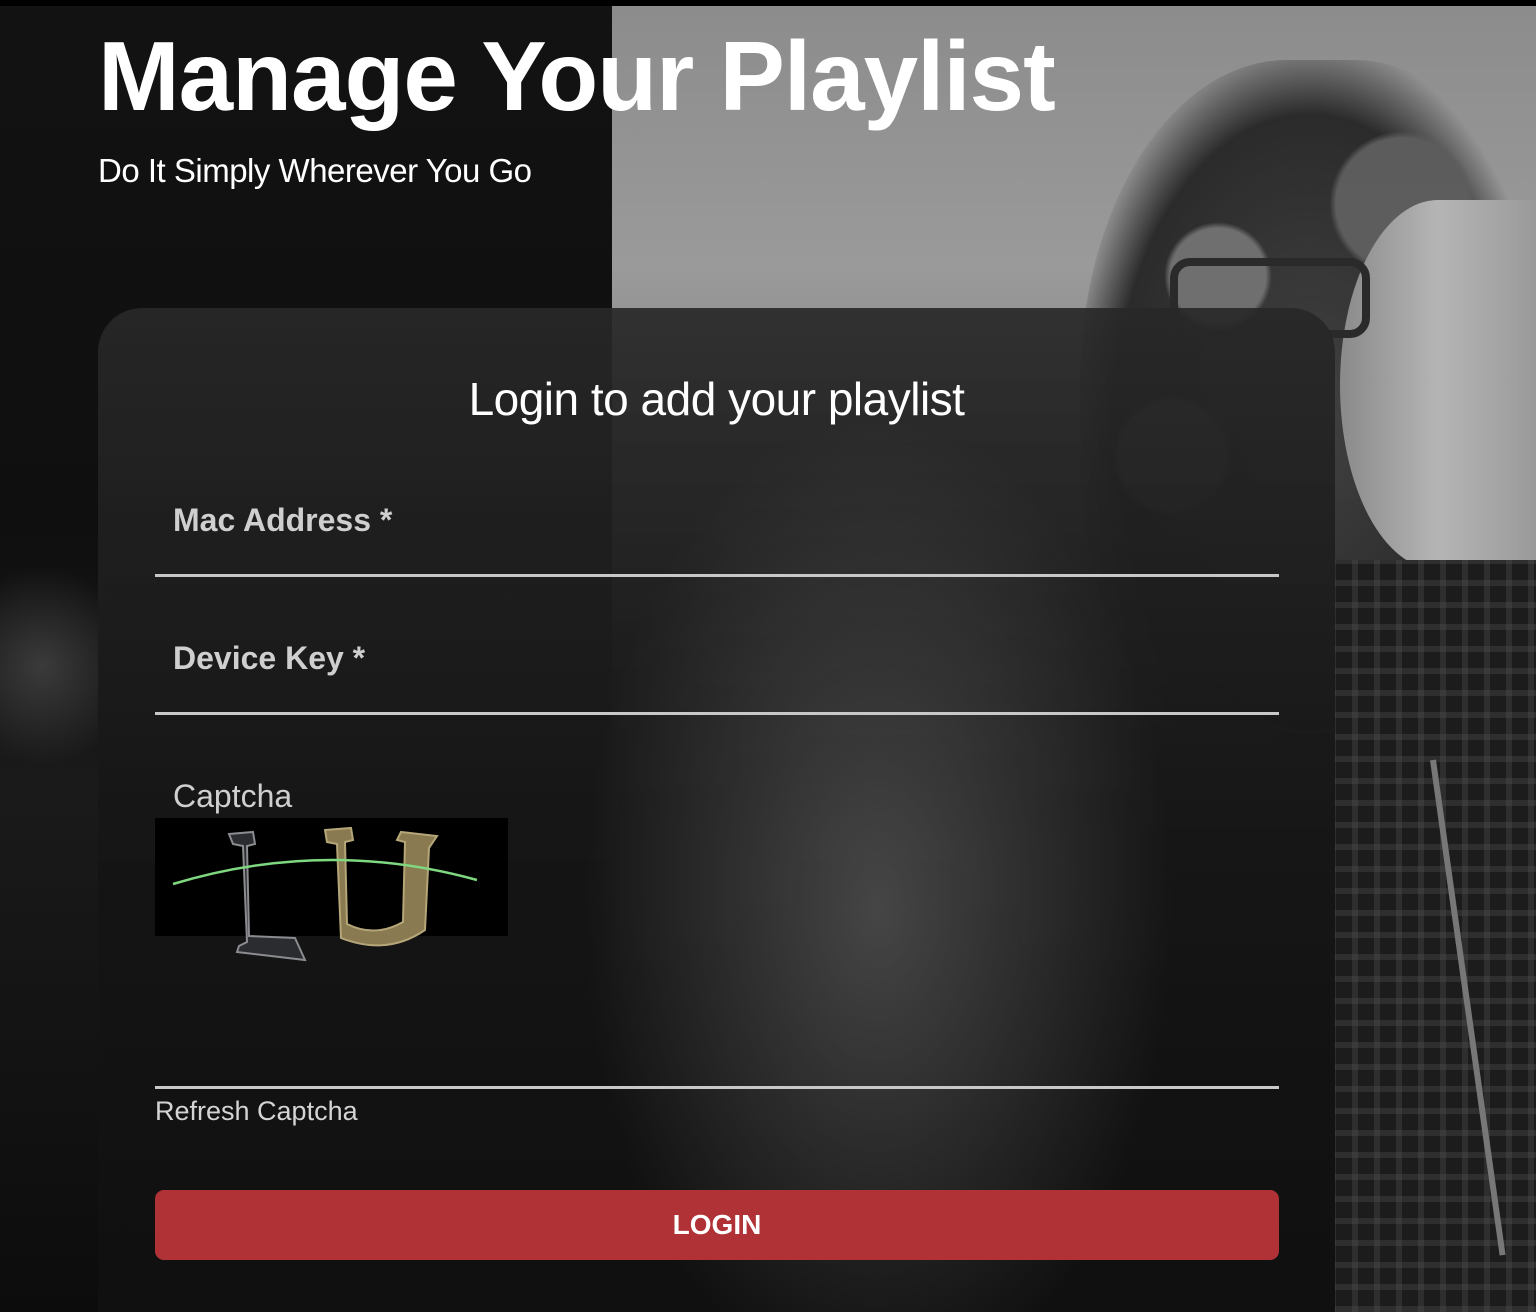  I want to click on captcha-glyph-u, so click(381, 886).